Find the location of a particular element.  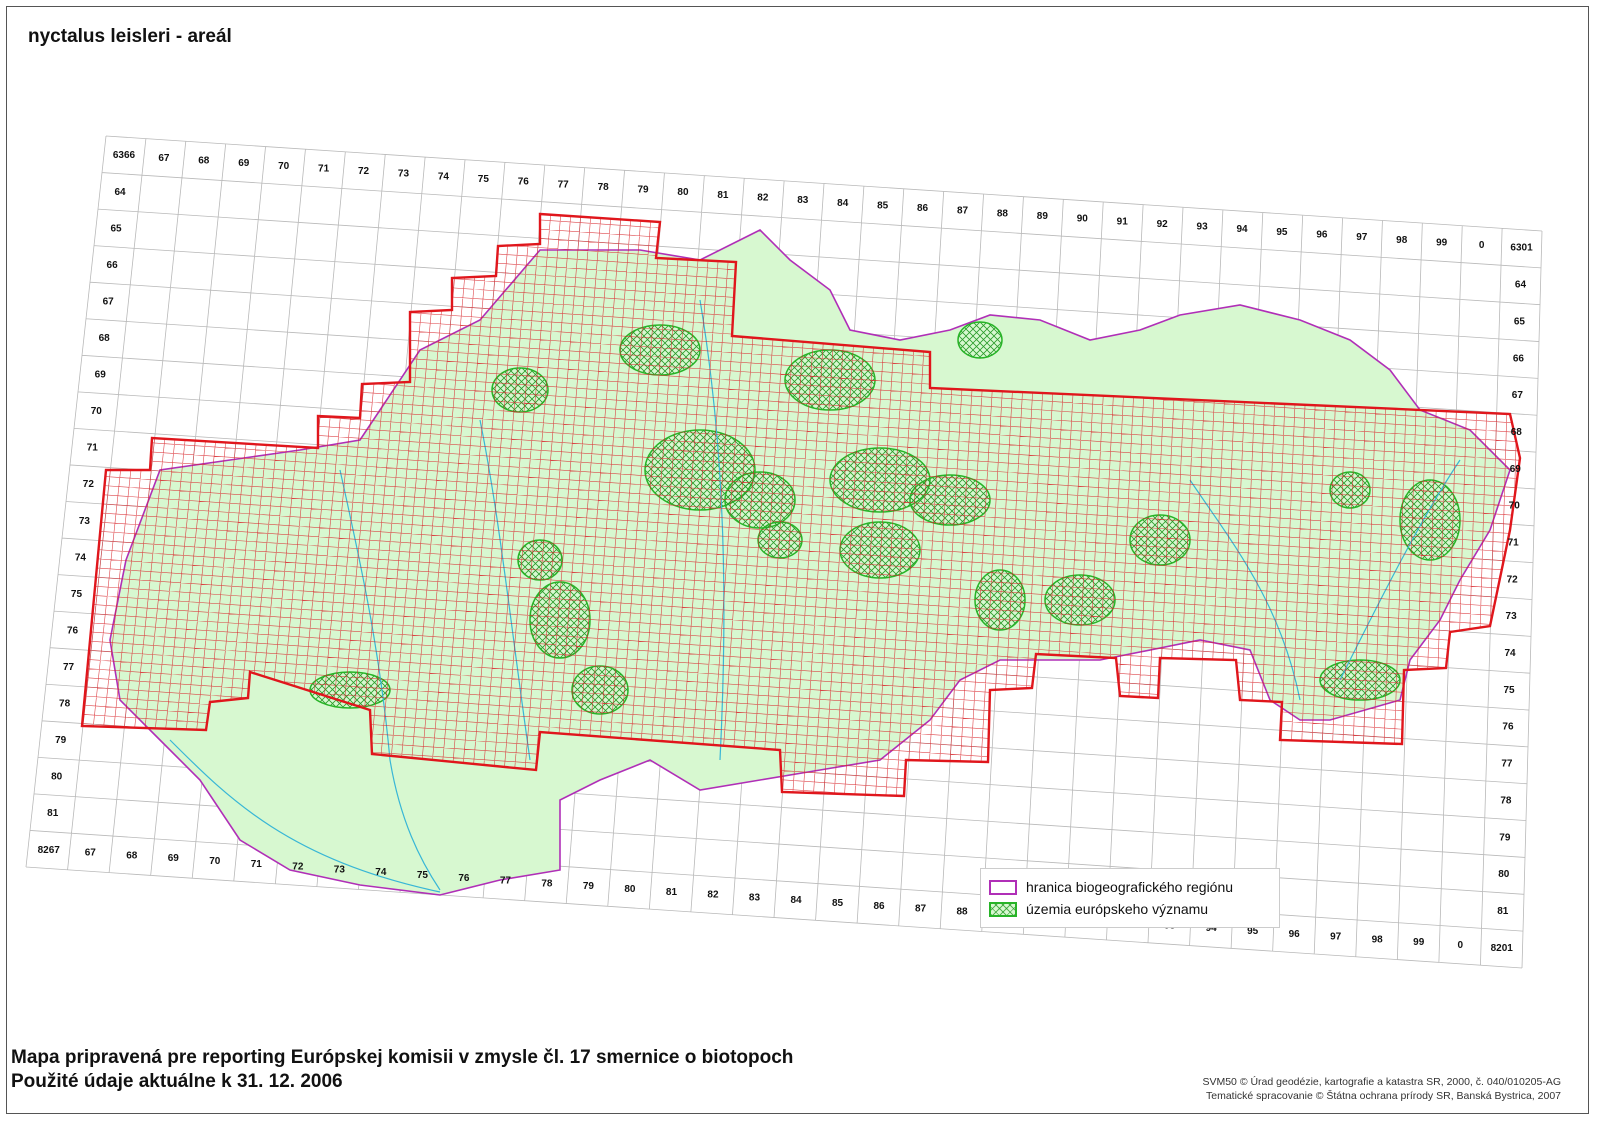

grid-label-top: 70 is located at coordinates (284, 166).